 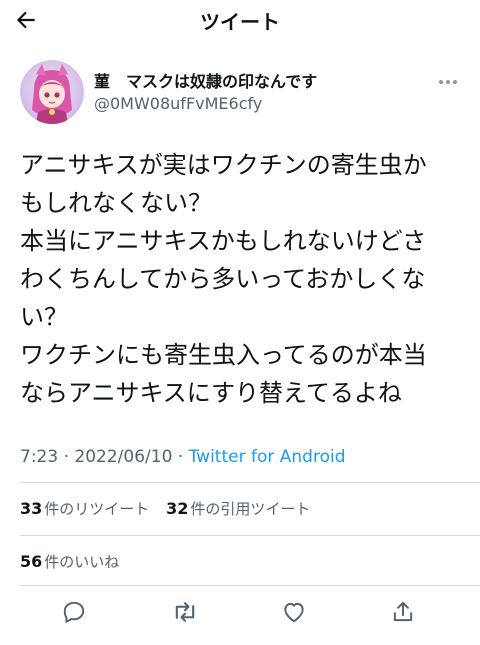 I want to click on share-button, so click(x=403, y=612).